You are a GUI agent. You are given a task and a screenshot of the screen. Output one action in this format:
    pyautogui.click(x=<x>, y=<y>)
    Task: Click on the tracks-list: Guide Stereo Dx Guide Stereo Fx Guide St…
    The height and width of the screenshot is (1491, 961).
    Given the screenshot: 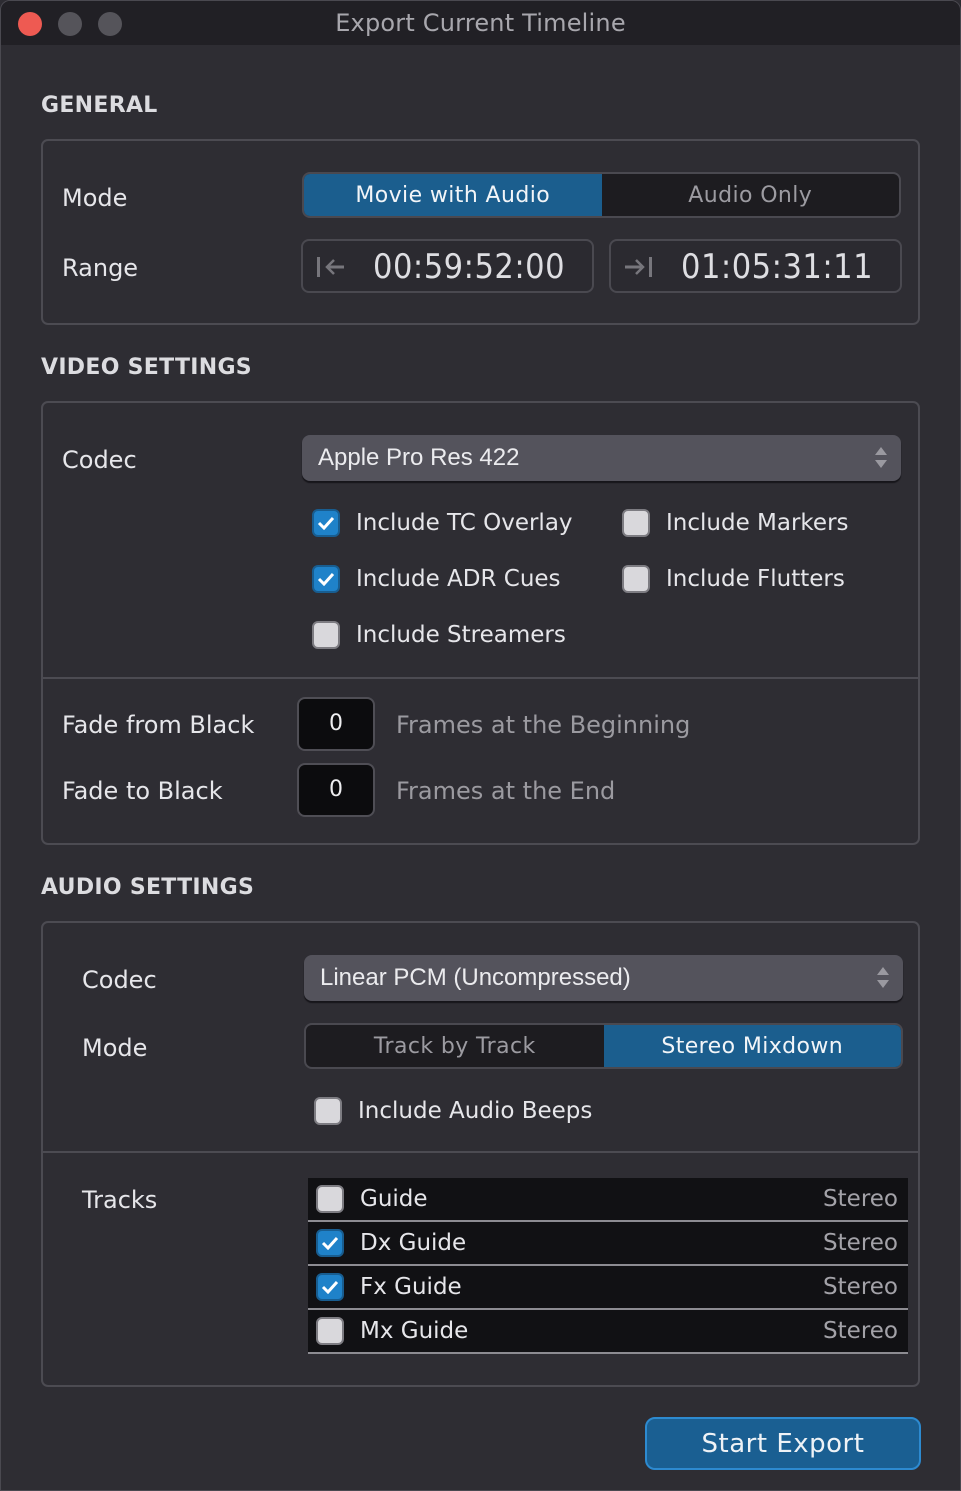 What is the action you would take?
    pyautogui.click(x=608, y=1266)
    